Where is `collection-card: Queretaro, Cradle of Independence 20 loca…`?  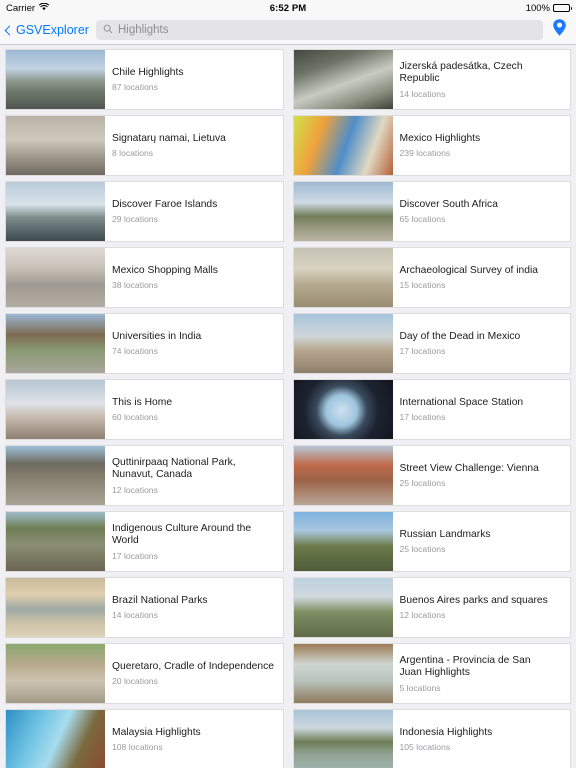 collection-card: Queretaro, Cradle of Independence 20 loca… is located at coordinates (144, 673).